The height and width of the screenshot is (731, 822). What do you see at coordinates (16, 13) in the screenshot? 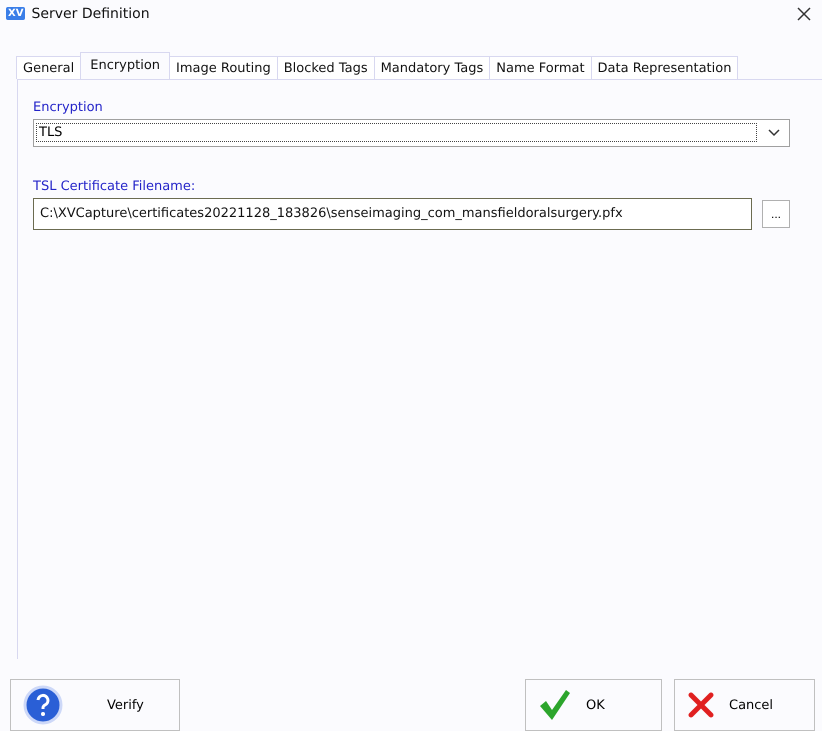
I see `app-logo: XV` at bounding box center [16, 13].